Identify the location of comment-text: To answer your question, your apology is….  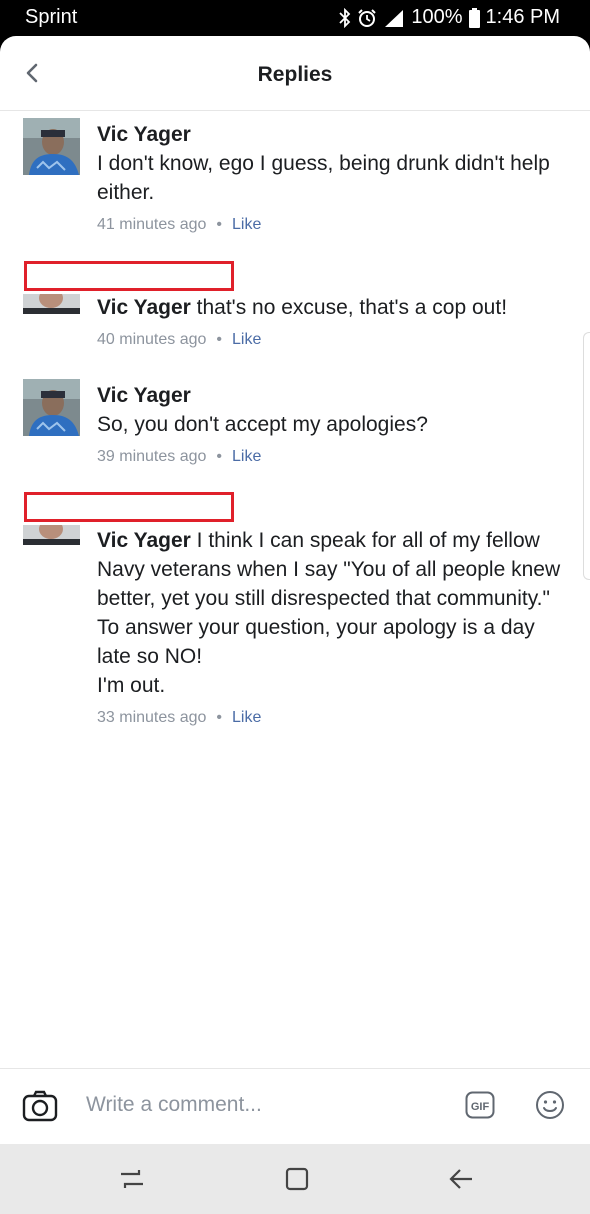
(316, 642).